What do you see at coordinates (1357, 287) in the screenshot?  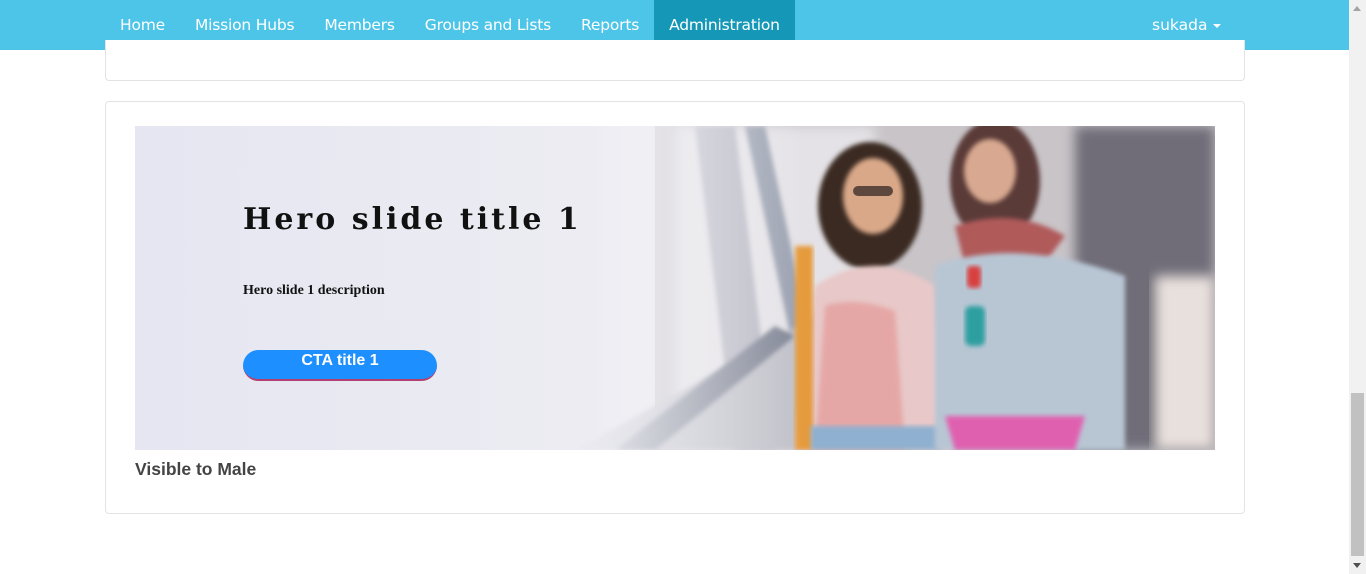 I see `vertical-scrollbar` at bounding box center [1357, 287].